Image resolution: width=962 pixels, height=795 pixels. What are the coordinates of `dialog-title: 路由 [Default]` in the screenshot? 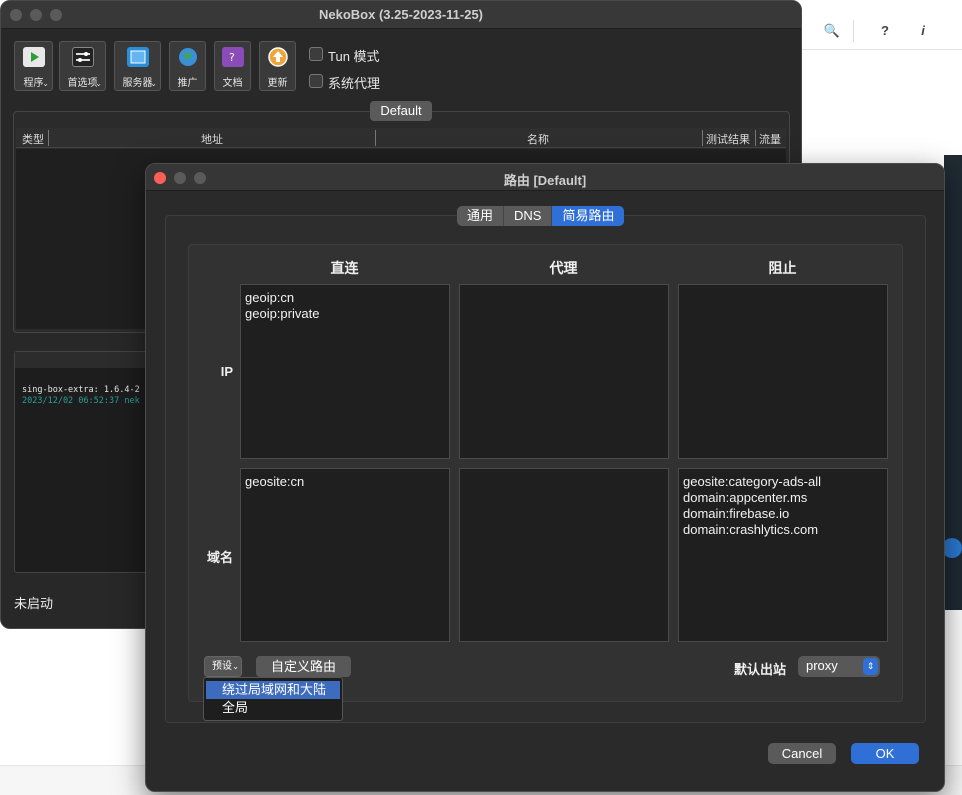 It's located at (545, 180).